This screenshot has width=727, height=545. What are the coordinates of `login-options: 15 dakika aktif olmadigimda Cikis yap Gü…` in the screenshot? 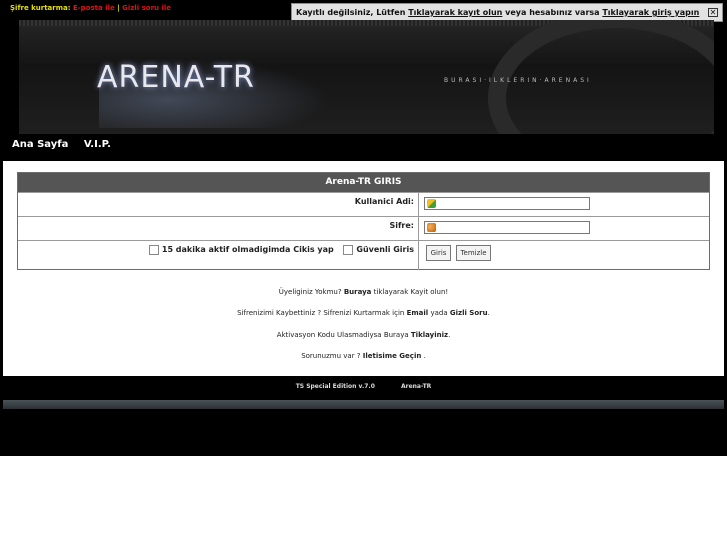 It's located at (218, 255).